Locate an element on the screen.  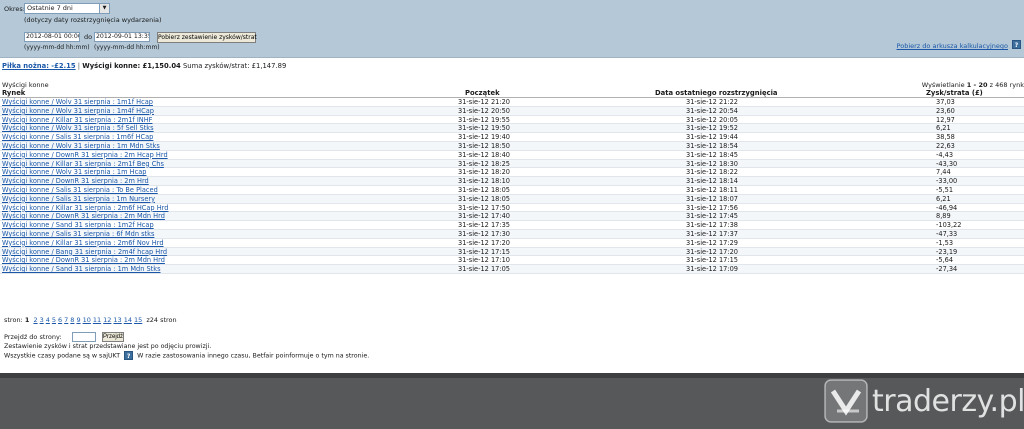
pager-pages: 2 3 4 5 6 7 8 9 10 11 12 13 14 15 is located at coordinates (88, 320).